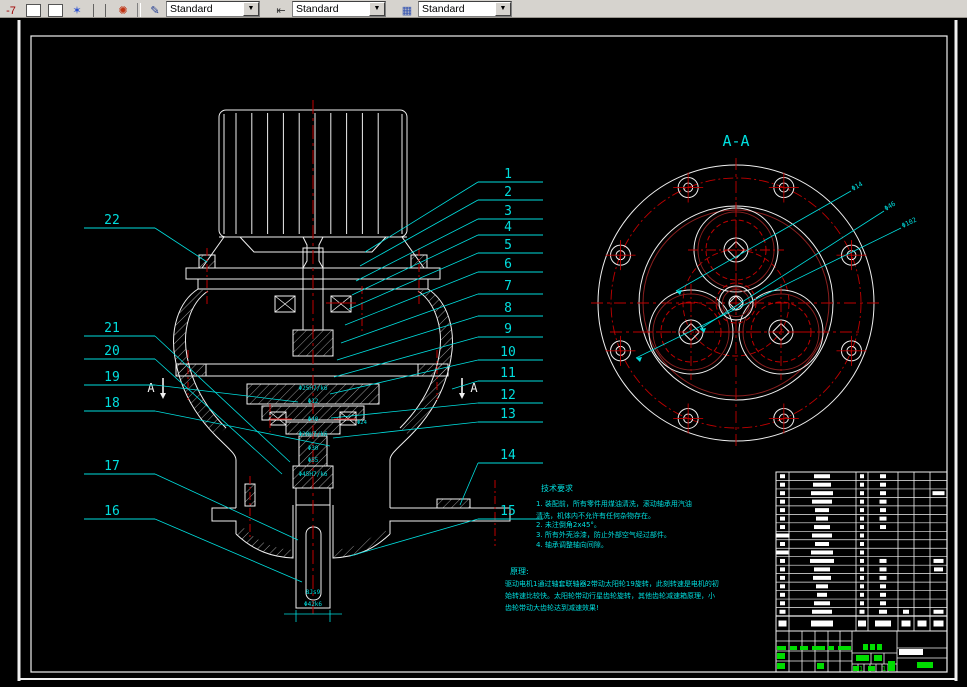 This screenshot has height=687, width=967. What do you see at coordinates (77, 9) in the screenshot?
I see `star-icon: ✶` at bounding box center [77, 9].